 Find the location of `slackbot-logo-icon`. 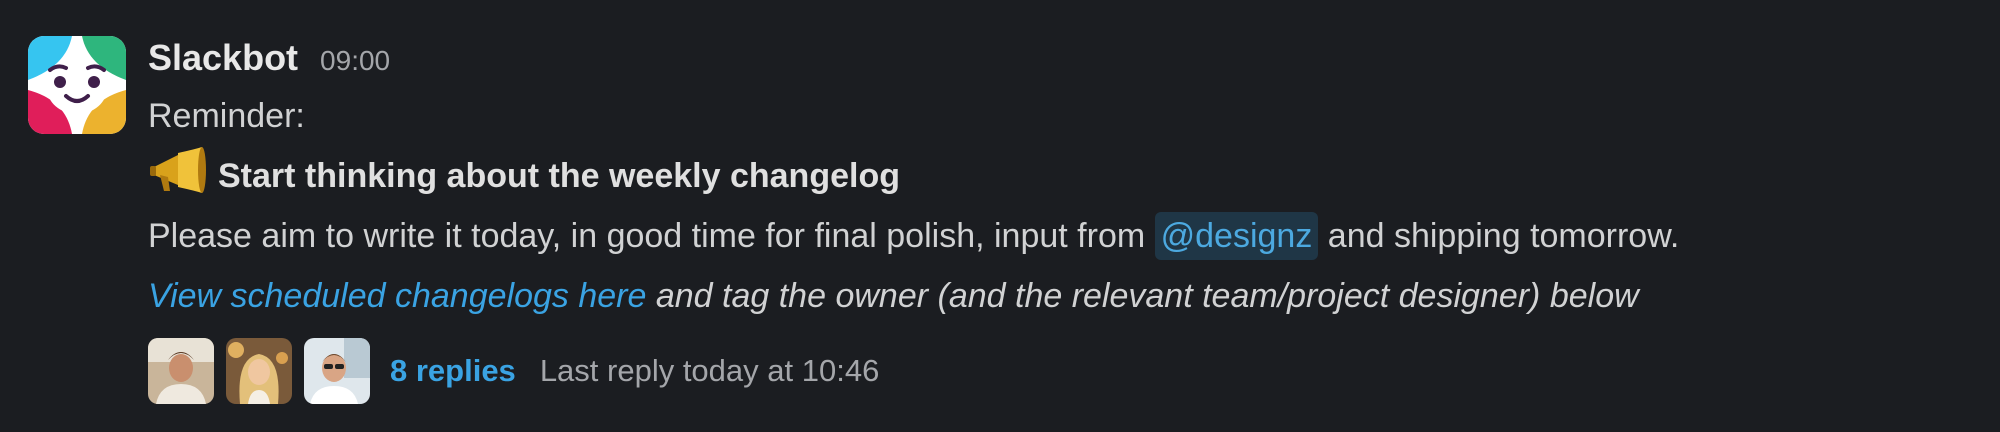

slackbot-logo-icon is located at coordinates (77, 85).